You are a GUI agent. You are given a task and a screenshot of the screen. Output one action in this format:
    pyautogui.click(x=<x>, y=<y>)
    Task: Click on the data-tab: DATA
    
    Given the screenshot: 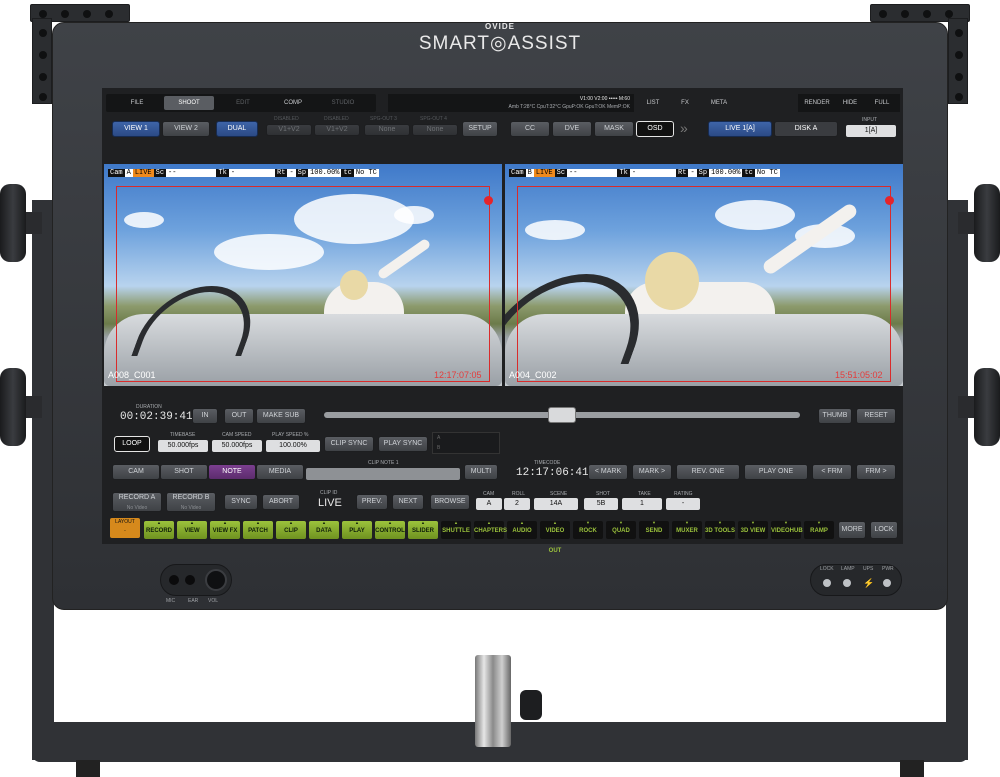 What is the action you would take?
    pyautogui.click(x=324, y=529)
    